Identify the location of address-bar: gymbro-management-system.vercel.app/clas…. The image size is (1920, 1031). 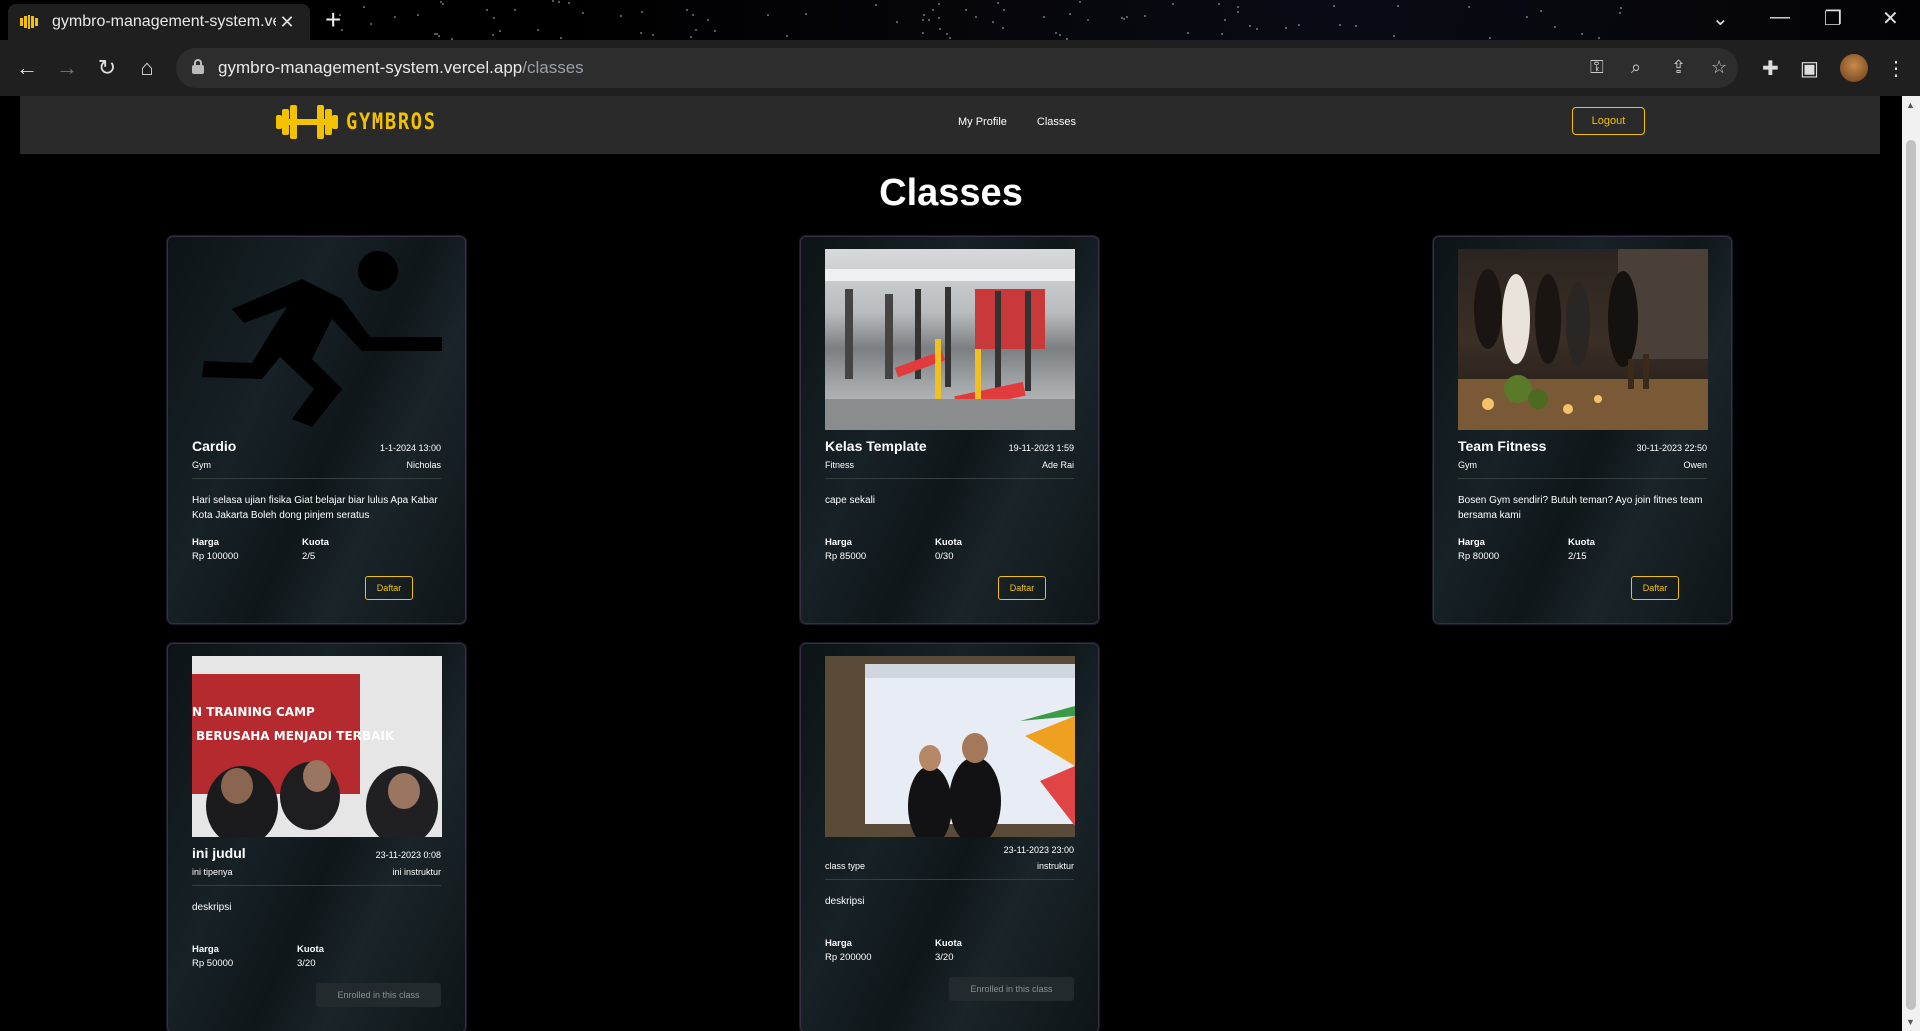
(957, 68).